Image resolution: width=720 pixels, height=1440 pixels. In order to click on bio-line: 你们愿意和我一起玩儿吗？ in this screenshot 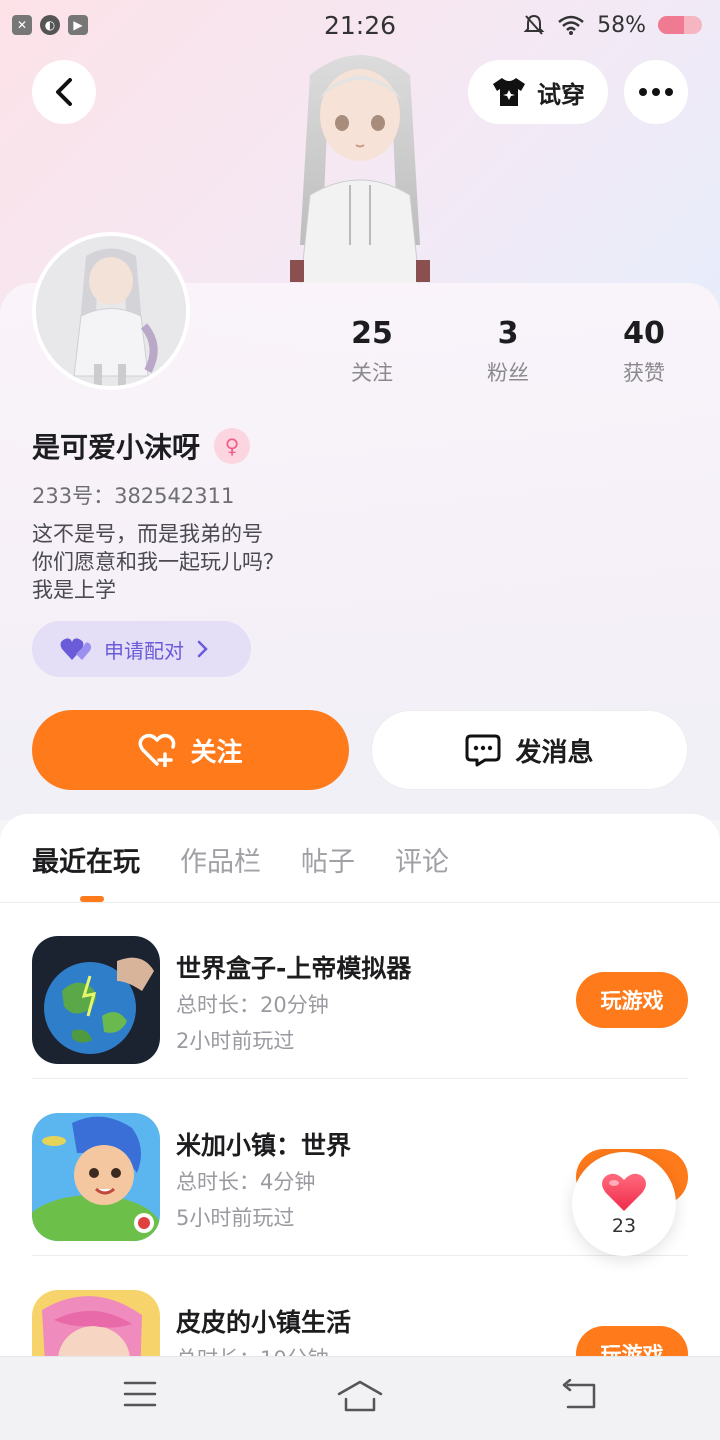, I will do `click(158, 562)`.